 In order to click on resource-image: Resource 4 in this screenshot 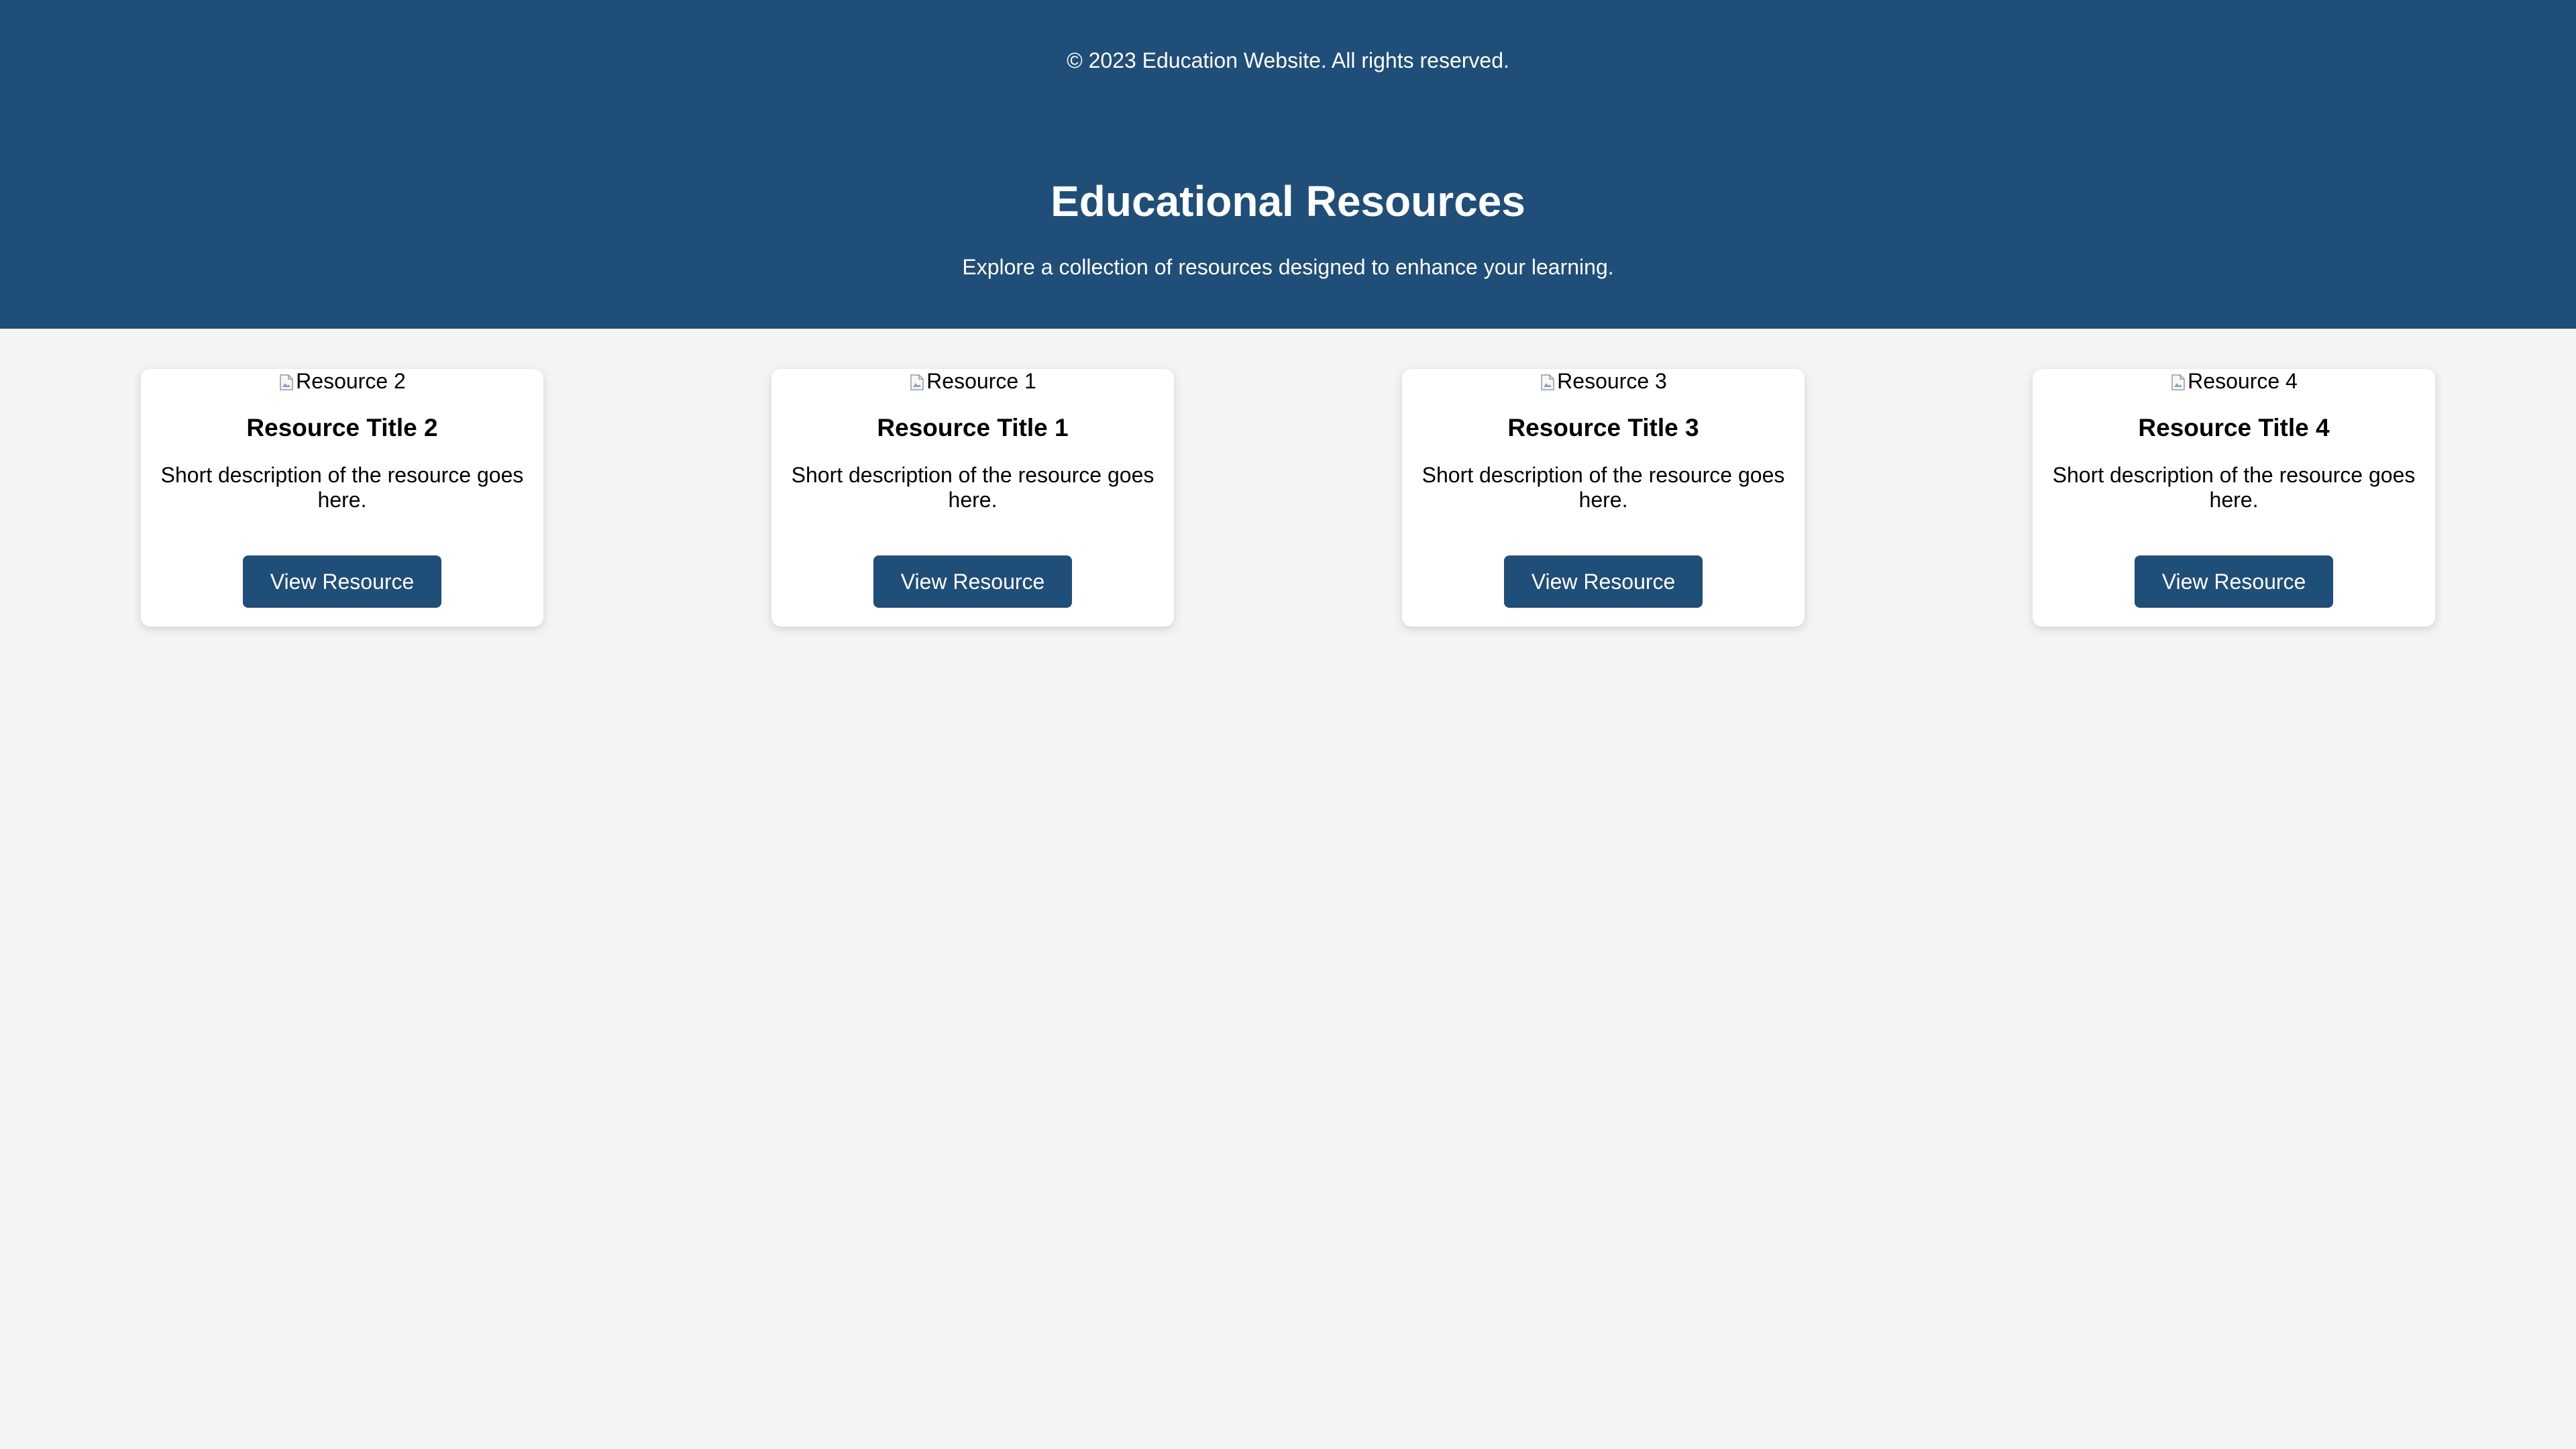, I will do `click(2234, 381)`.